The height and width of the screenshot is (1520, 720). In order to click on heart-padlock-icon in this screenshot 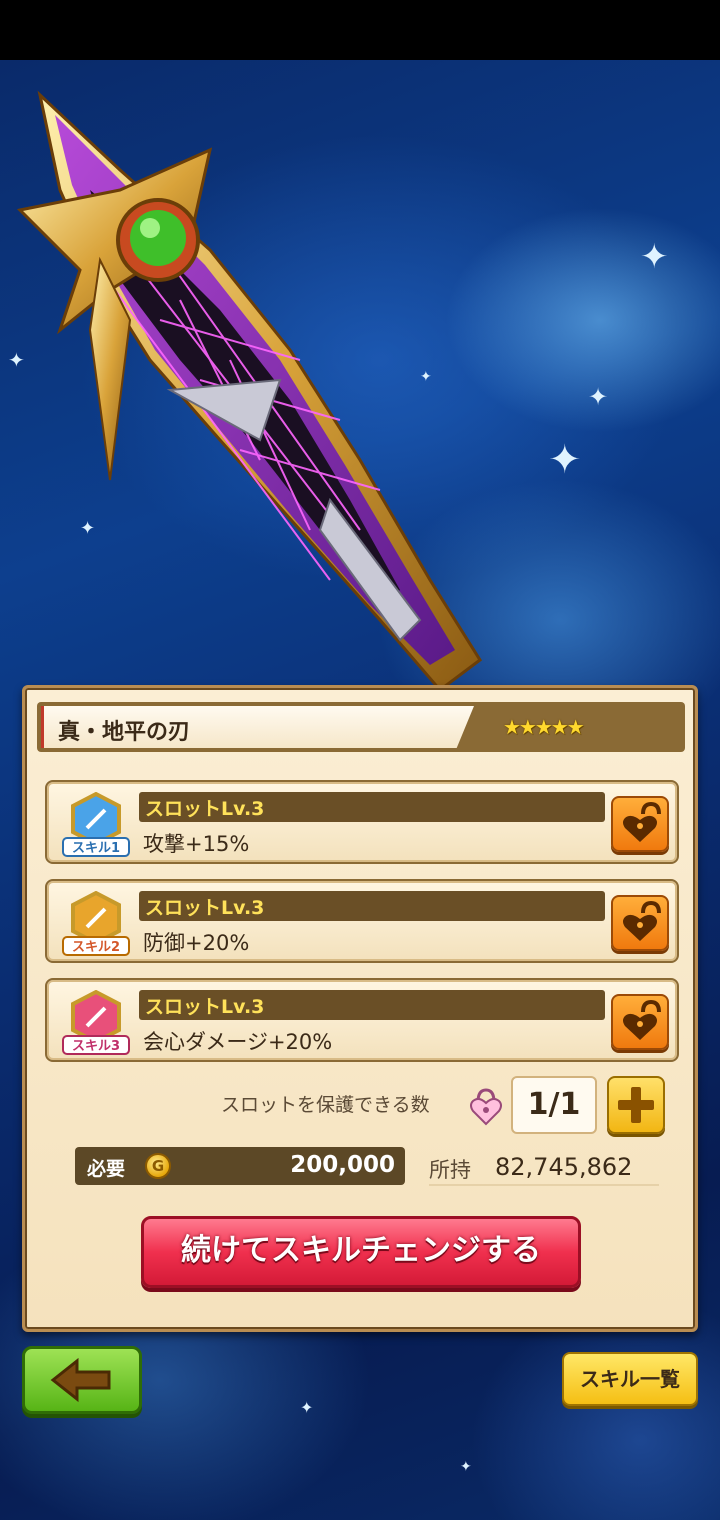, I will do `click(486, 1107)`.